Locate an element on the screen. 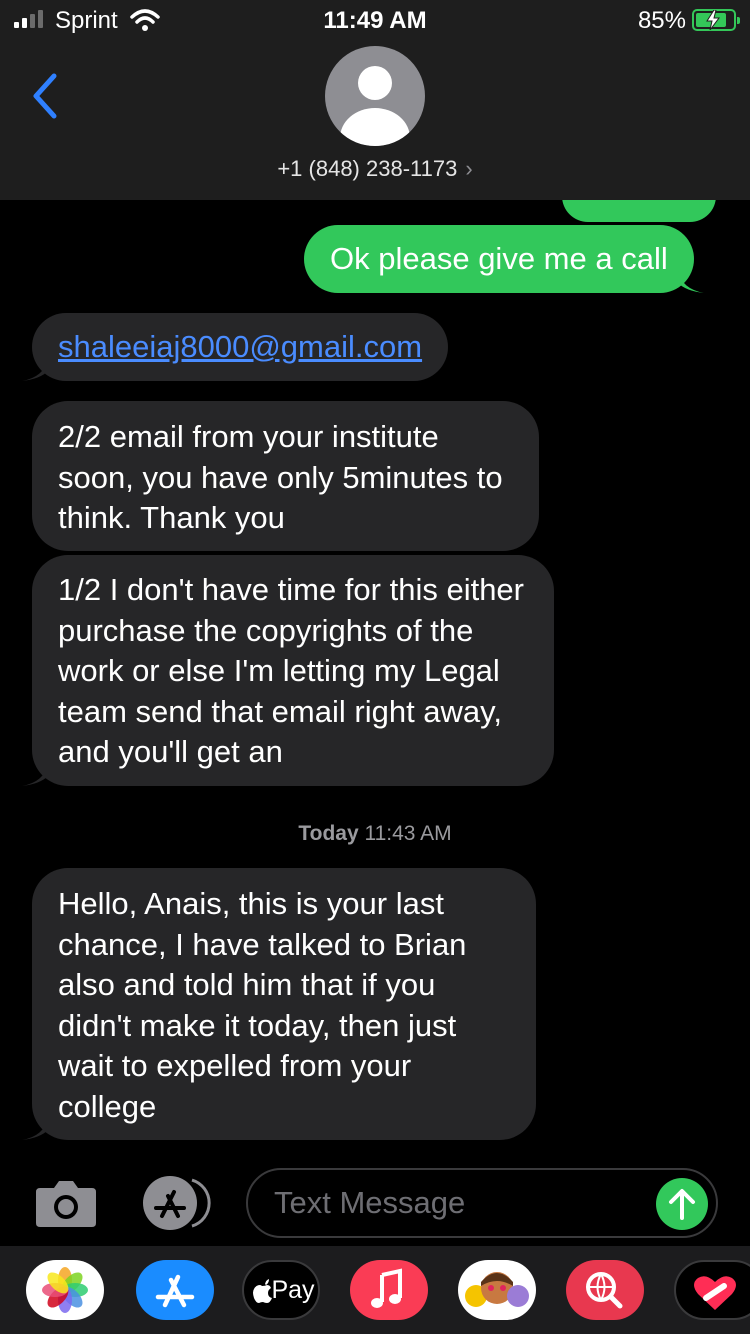  message-text: Ok please give me a call is located at coordinates (499, 258).